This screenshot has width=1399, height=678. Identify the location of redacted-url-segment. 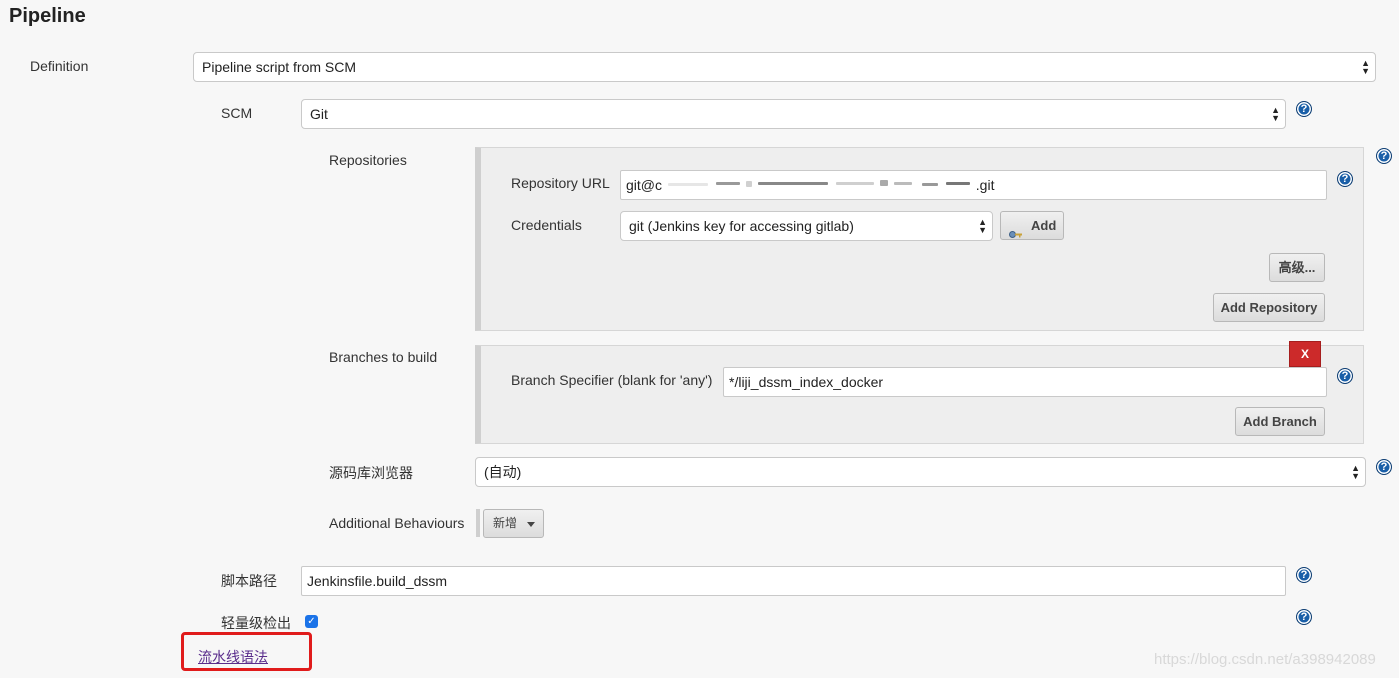
(819, 184).